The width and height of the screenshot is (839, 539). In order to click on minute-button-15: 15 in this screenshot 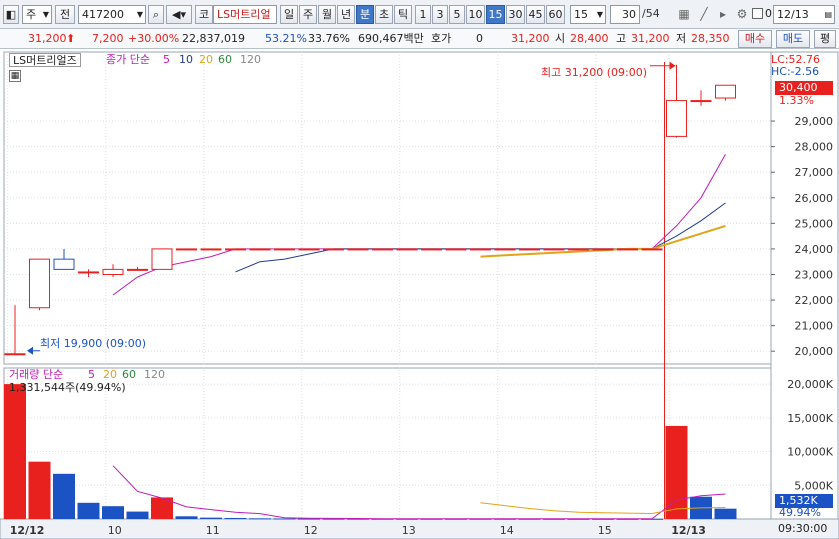, I will do `click(495, 14)`.